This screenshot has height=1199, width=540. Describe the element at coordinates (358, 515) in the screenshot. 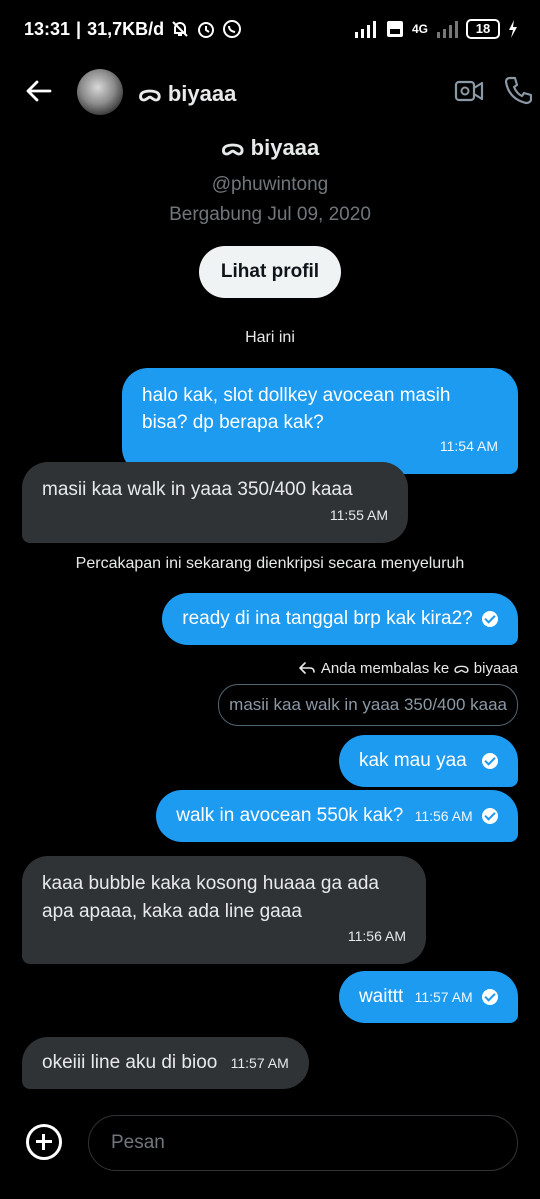

I see `message-time: 11:55 AM` at that location.